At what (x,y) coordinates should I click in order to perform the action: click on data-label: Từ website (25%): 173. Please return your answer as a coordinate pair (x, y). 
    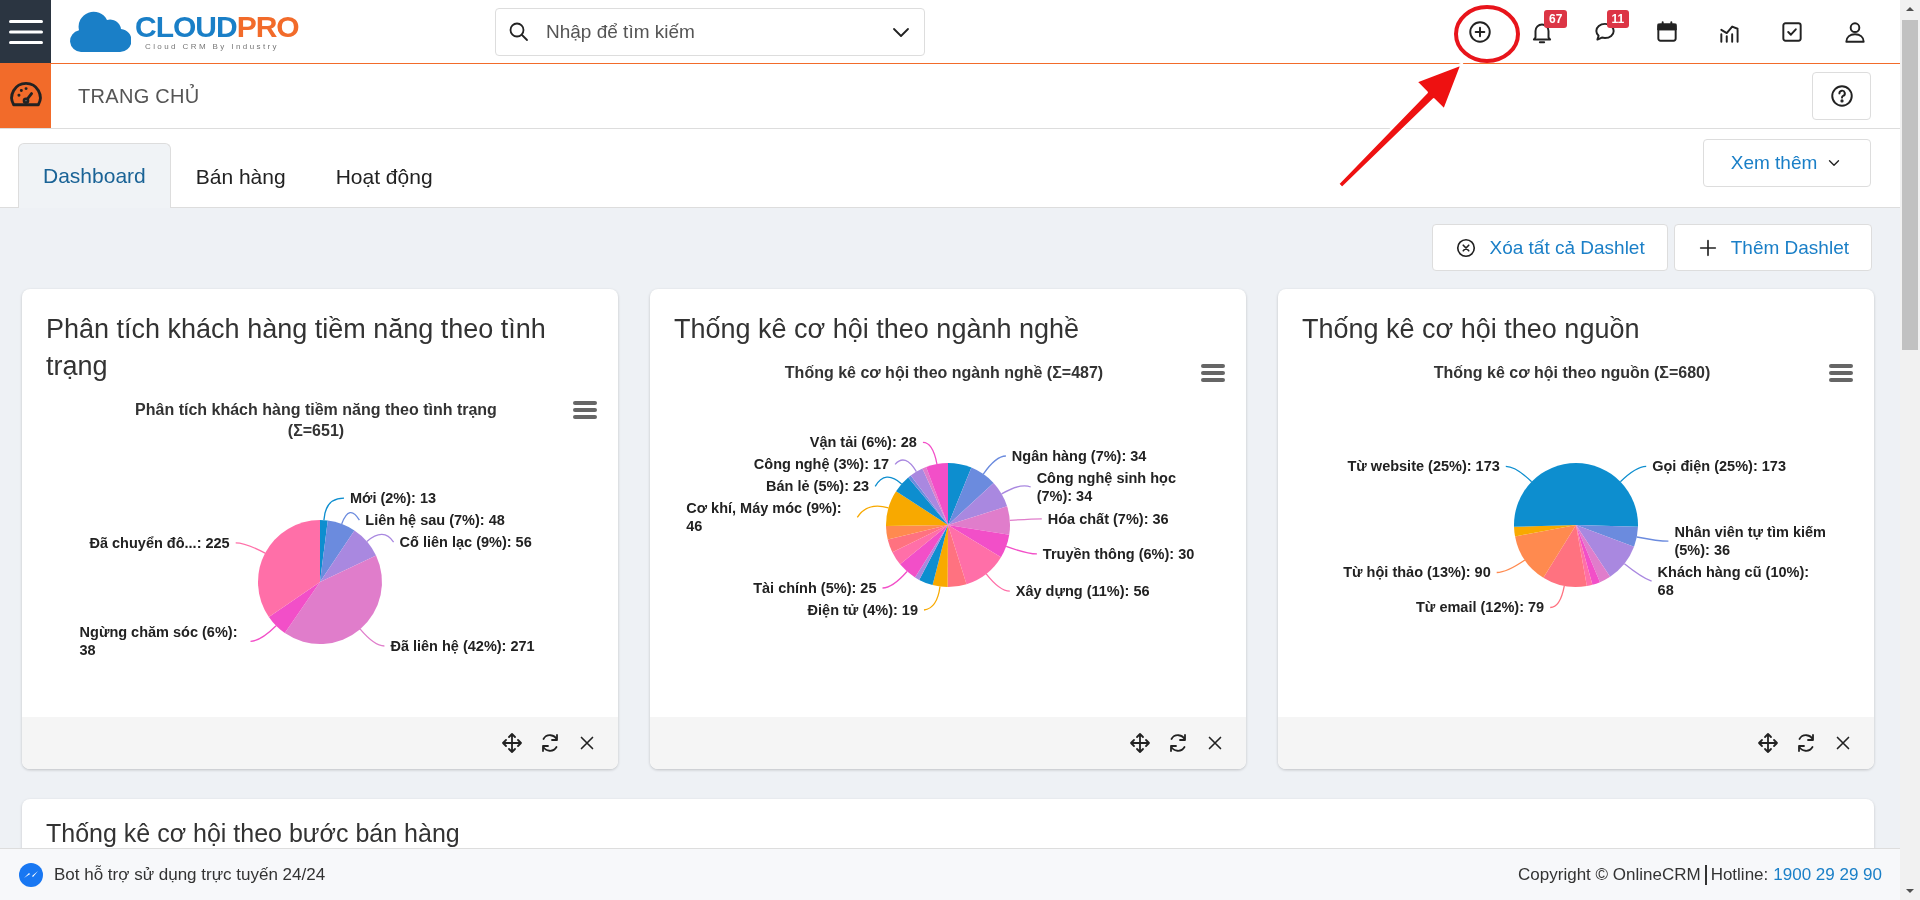
    Looking at the image, I should click on (1423, 466).